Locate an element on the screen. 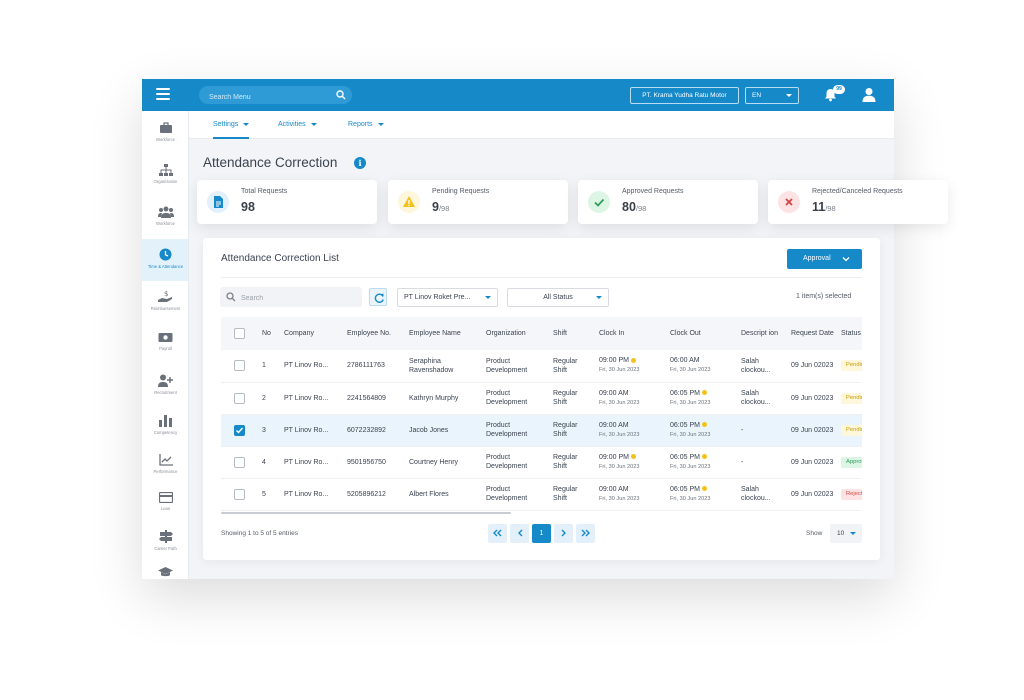  language-selector: EN is located at coordinates (772, 95).